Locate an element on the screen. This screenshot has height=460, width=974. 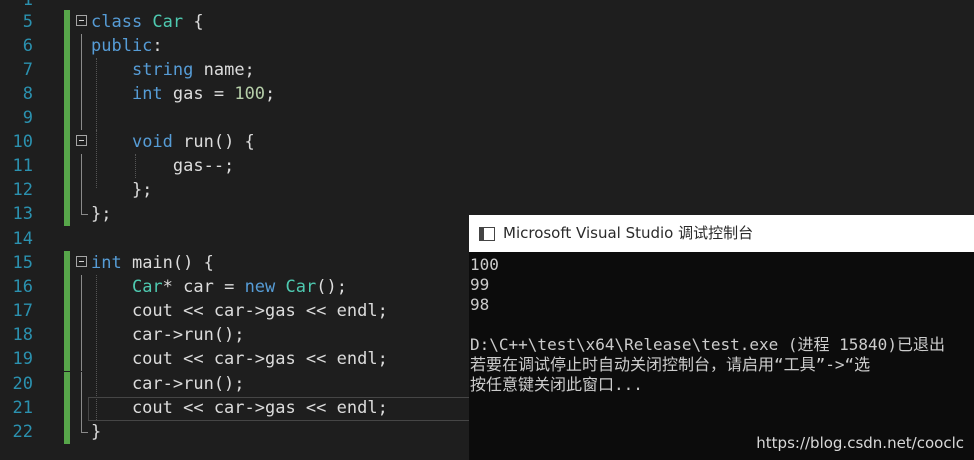
code-token: { is located at coordinates (193, 22).